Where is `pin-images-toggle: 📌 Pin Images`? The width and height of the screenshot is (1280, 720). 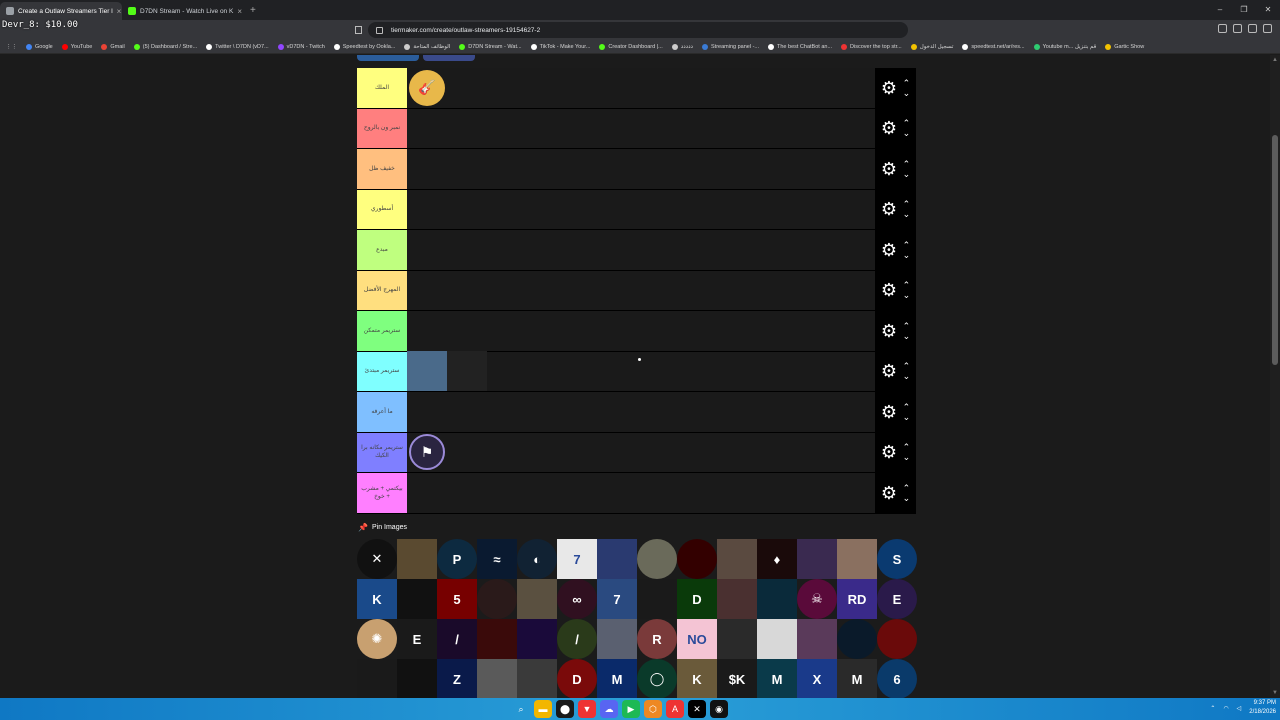 pin-images-toggle: 📌 Pin Images is located at coordinates (382, 527).